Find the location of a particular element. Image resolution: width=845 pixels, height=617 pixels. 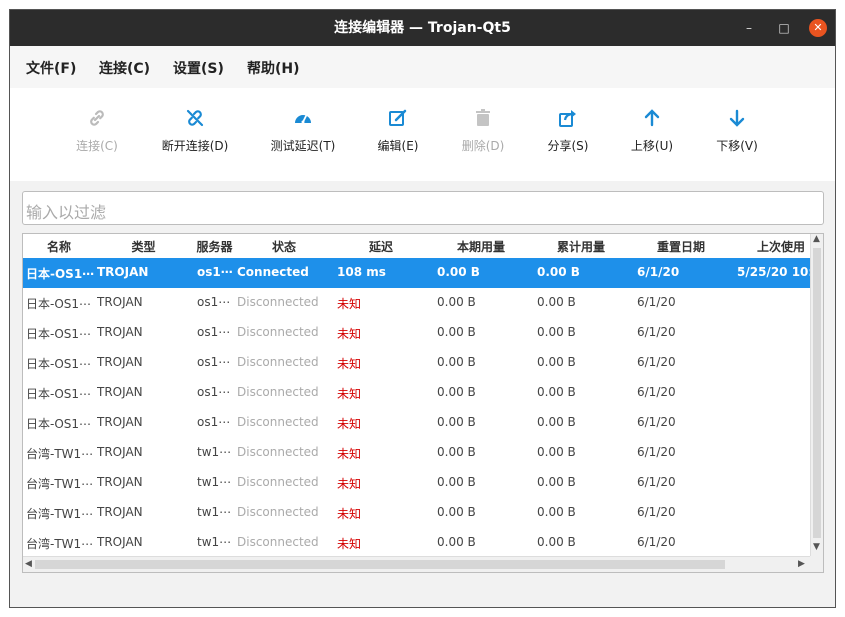

close-button: ✕ is located at coordinates (818, 28).